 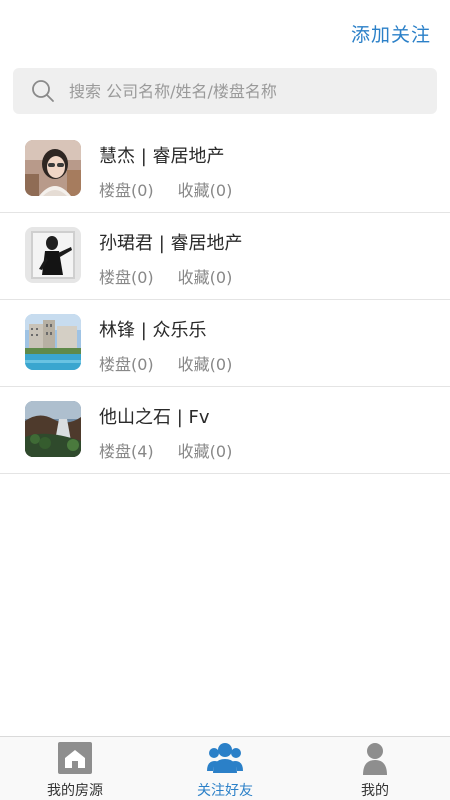 I want to click on contact-name: 孙珺君 | 睿居地产, so click(x=171, y=243).